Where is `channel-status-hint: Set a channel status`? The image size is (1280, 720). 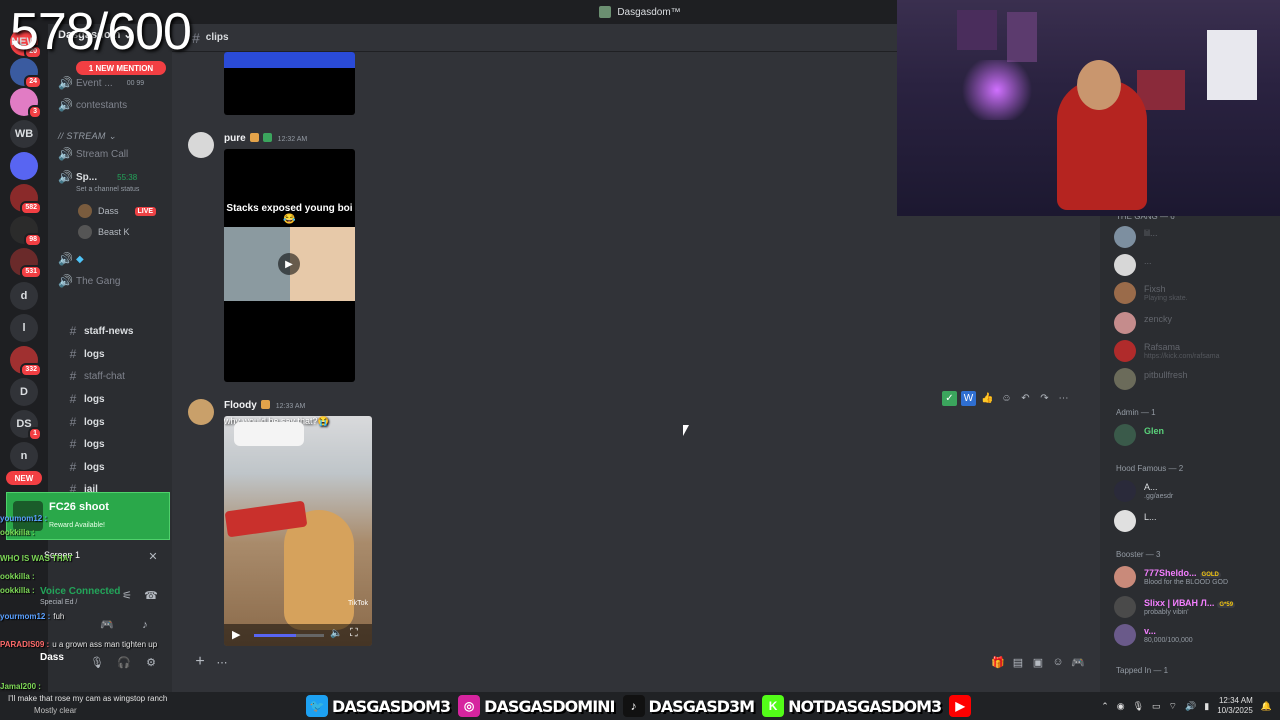
channel-status-hint: Set a channel status is located at coordinates (107, 189).